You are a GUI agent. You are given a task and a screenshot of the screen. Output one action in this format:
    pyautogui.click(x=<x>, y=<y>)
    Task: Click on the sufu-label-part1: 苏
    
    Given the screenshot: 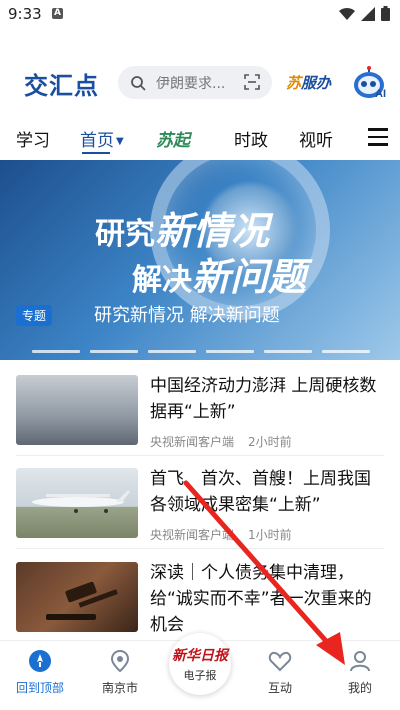 What is the action you would take?
    pyautogui.click(x=294, y=83)
    